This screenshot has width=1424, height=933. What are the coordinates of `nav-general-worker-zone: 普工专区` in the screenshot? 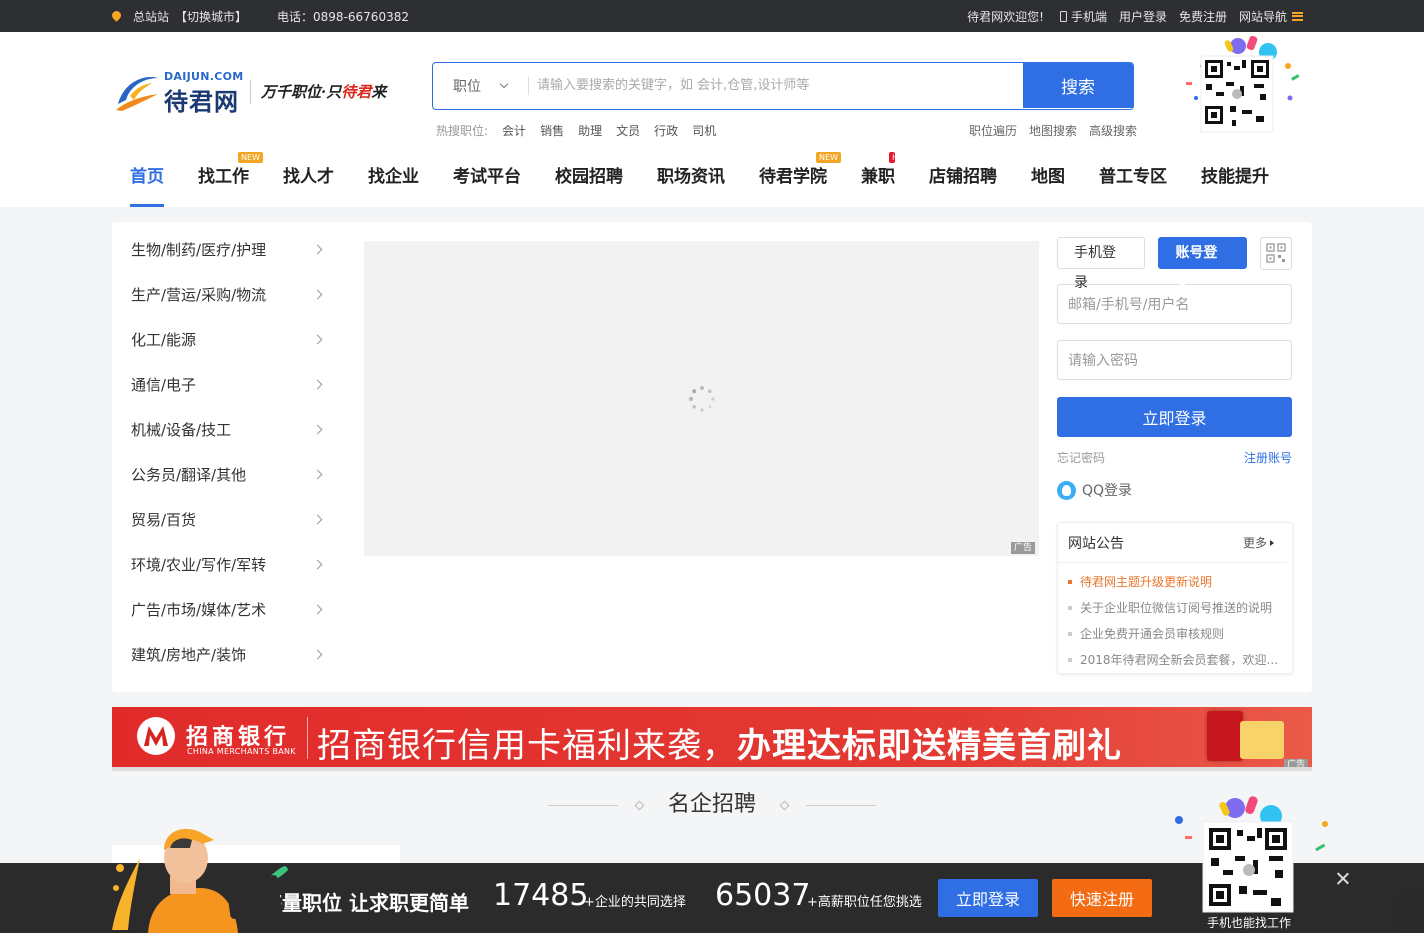 It's located at (1133, 184).